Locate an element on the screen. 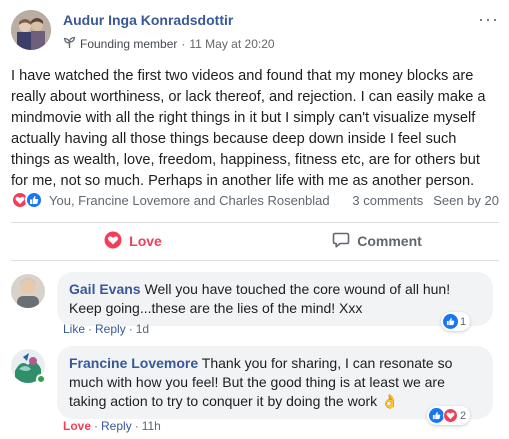  comment-button: Comment is located at coordinates (377, 241).